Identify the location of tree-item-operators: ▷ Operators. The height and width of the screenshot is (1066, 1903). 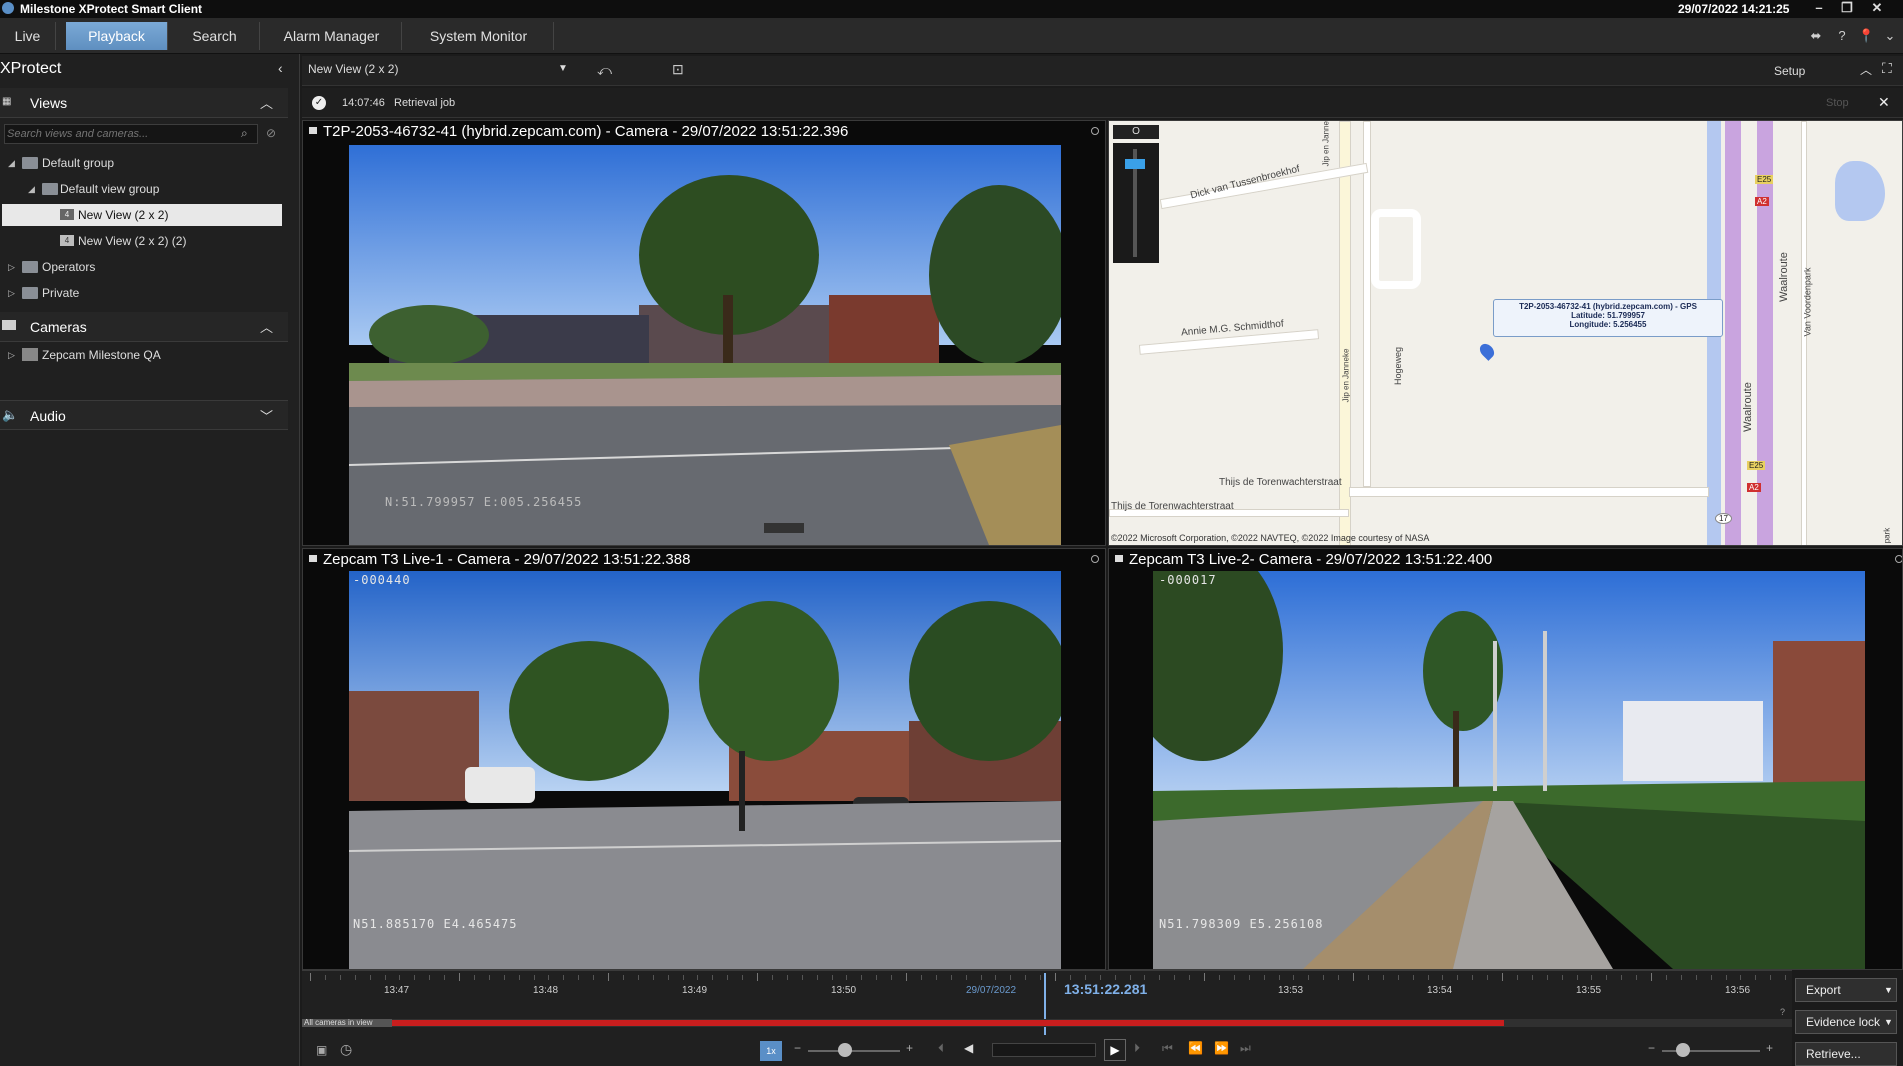
(146, 267).